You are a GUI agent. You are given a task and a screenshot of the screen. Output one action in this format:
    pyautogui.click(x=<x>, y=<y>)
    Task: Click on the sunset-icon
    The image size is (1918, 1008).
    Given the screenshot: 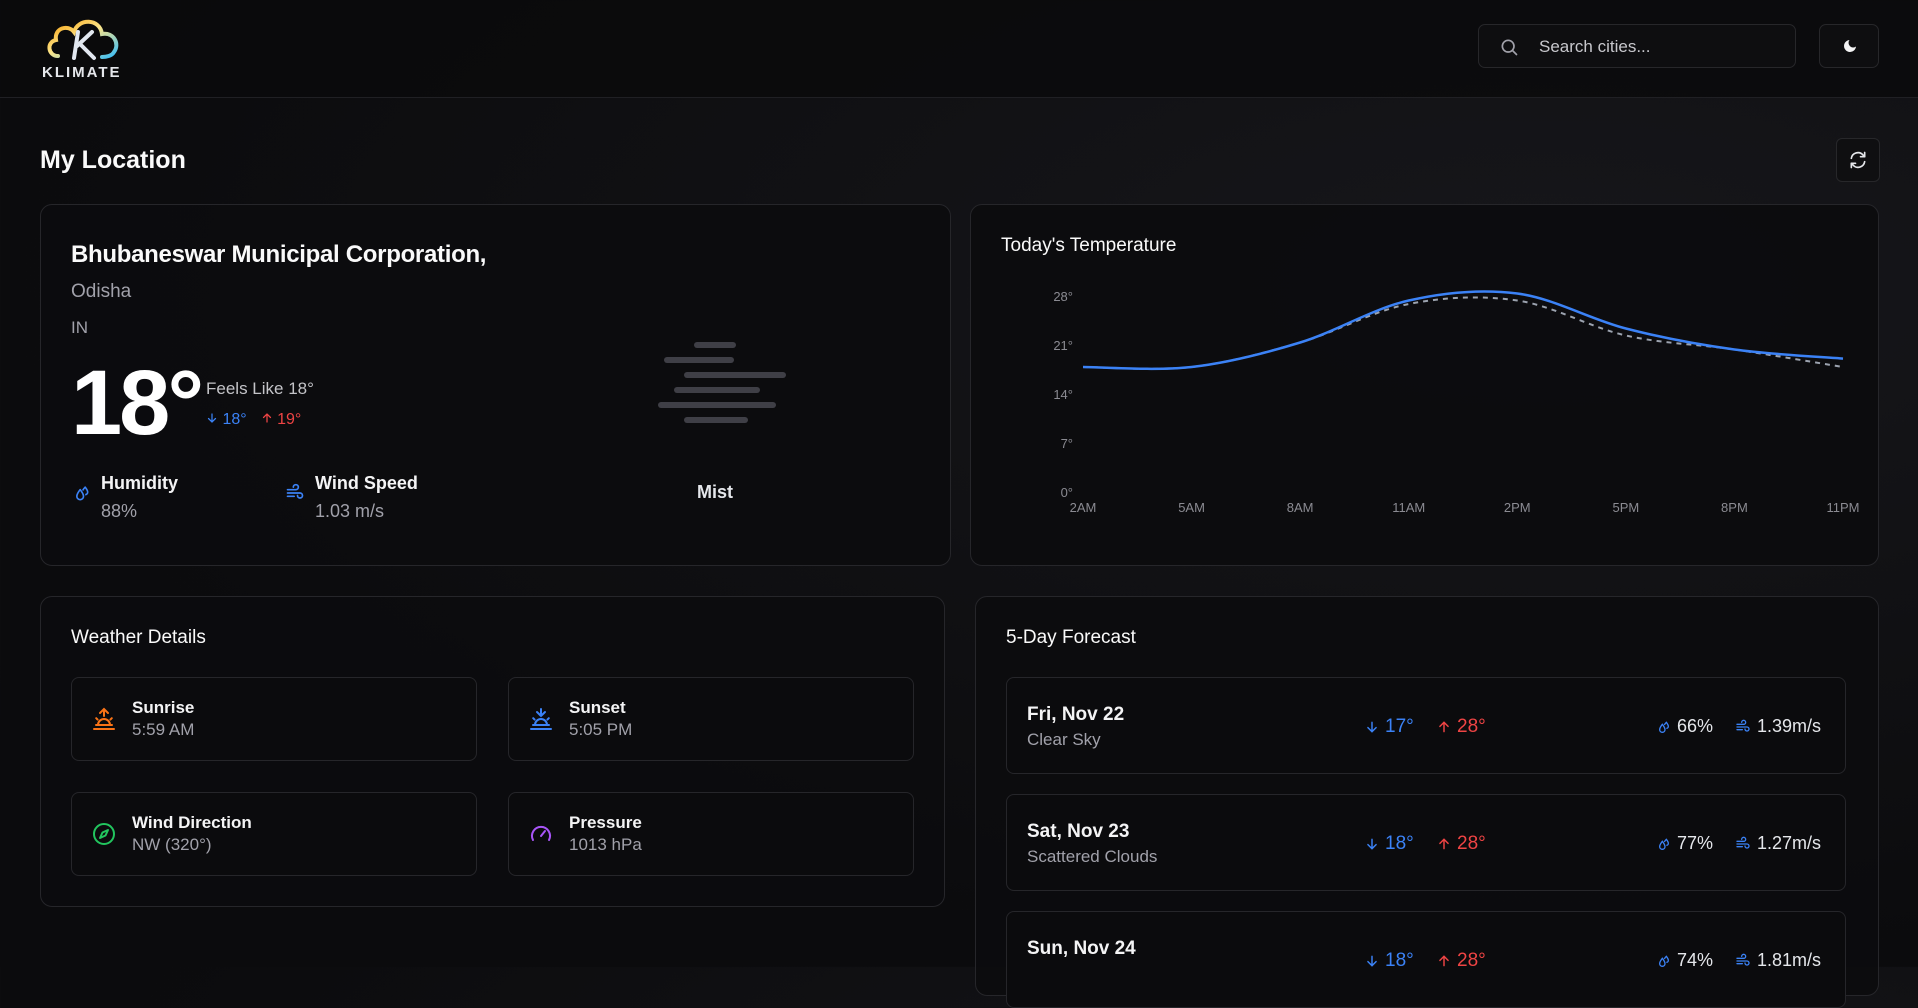 What is the action you would take?
    pyautogui.click(x=541, y=719)
    